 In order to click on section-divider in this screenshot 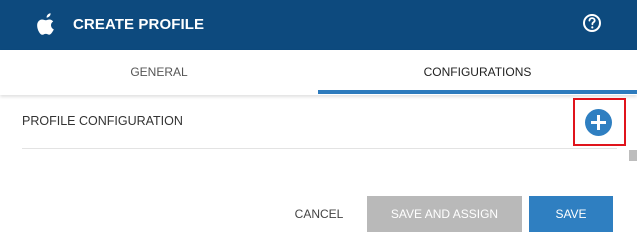, I will do `click(319, 148)`.